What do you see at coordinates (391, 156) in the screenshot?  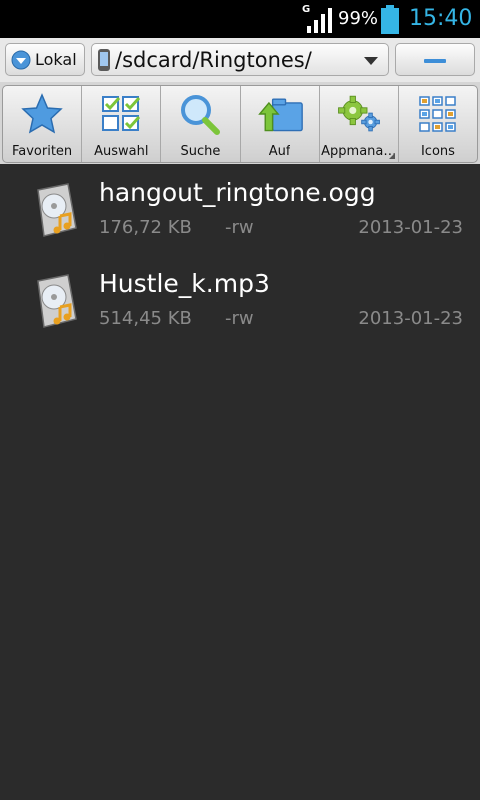 I see `more-corner-icon` at bounding box center [391, 156].